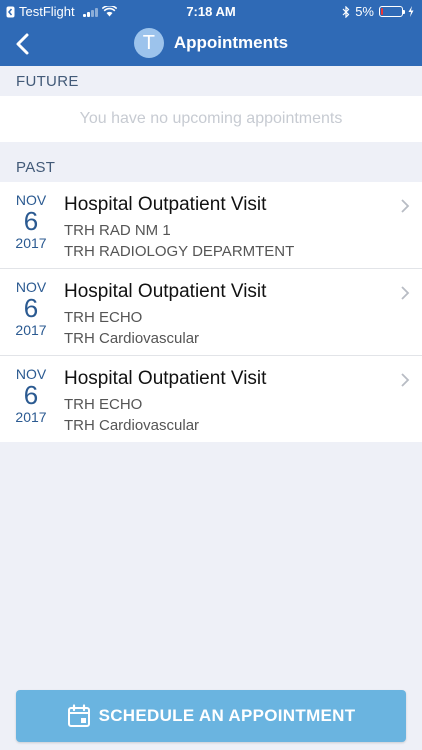 The width and height of the screenshot is (422, 750). I want to click on status-bar: TestFlight 7:18 AM 5%, so click(211, 11).